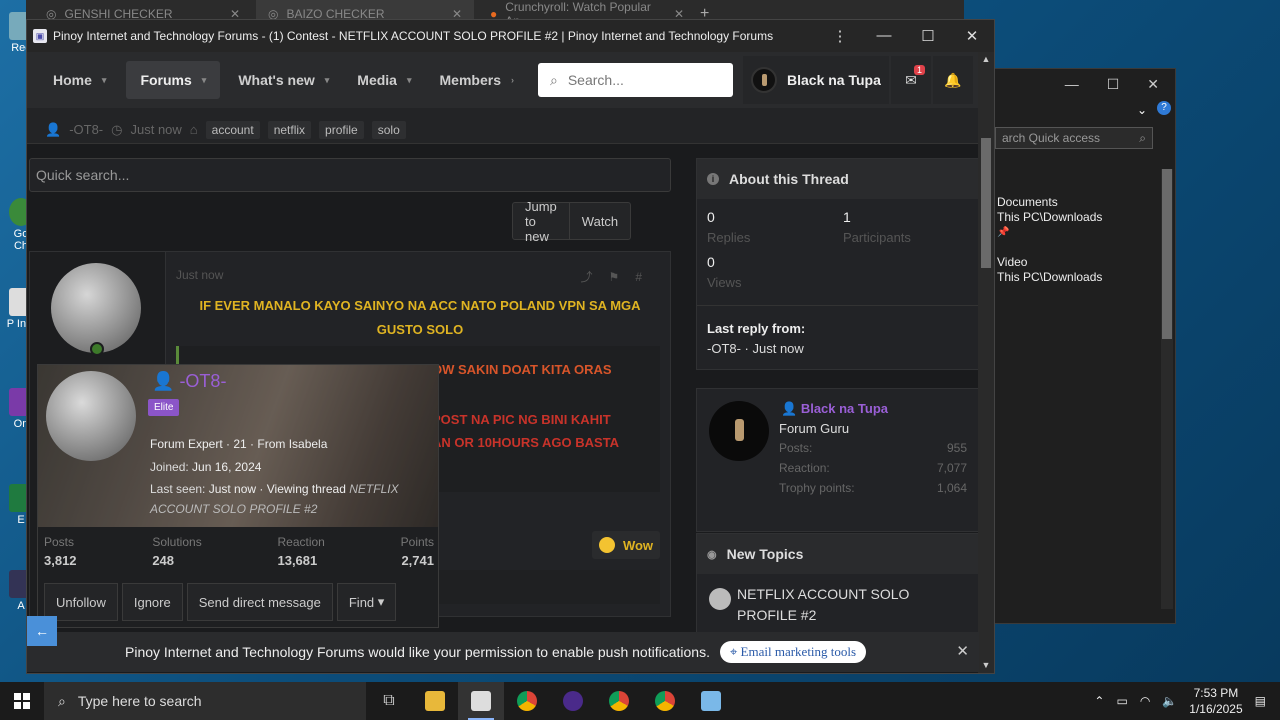  I want to click on wifi-icon: ◠, so click(1145, 701).